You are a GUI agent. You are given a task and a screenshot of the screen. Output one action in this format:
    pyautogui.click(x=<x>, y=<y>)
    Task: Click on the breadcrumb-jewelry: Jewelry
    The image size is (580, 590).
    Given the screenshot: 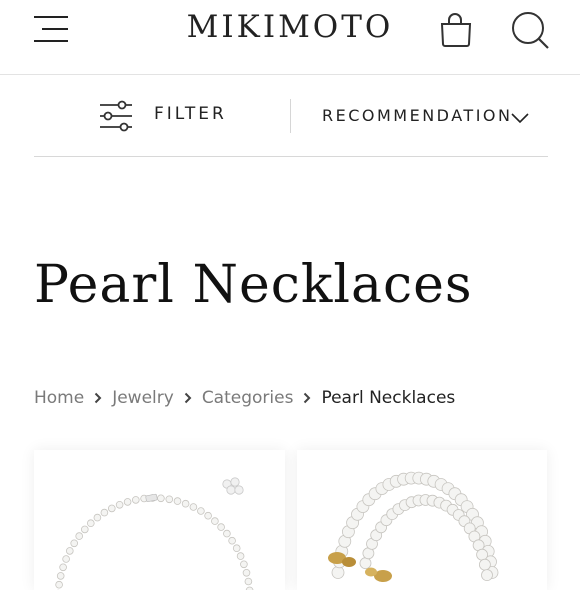 What is the action you would take?
    pyautogui.click(x=143, y=398)
    